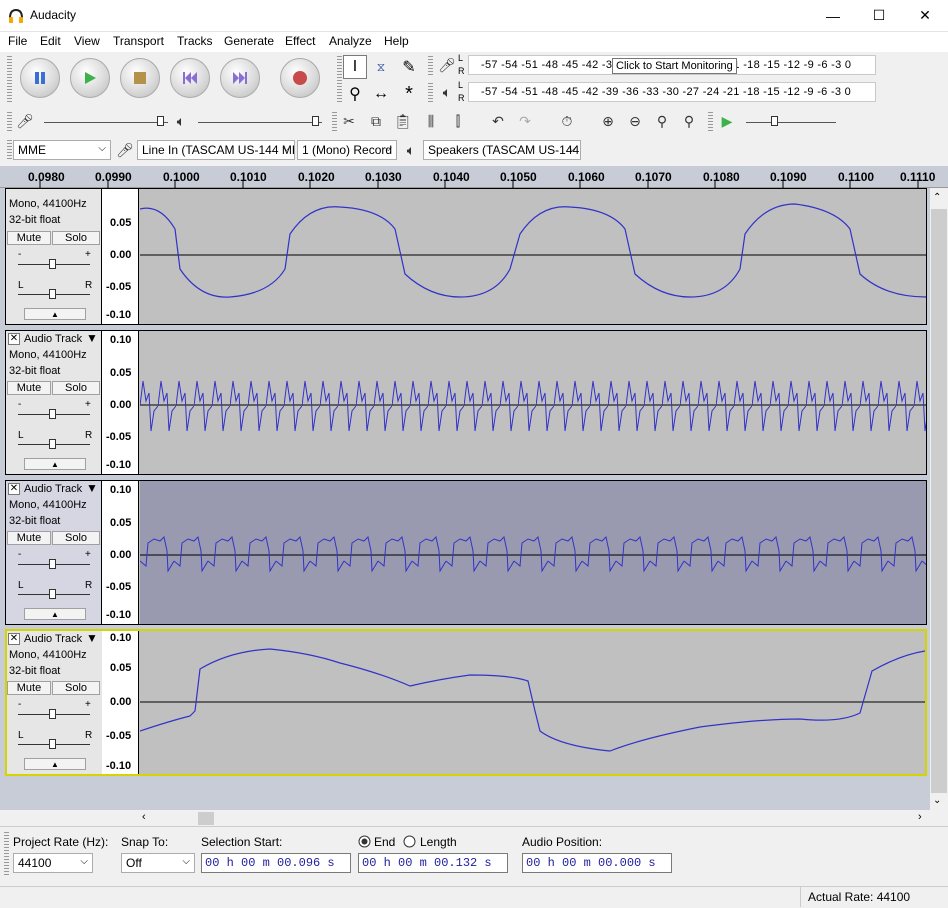 The height and width of the screenshot is (908, 948). Describe the element at coordinates (447, 65) in the screenshot. I see `microphone-icon: 🎤︎` at that location.